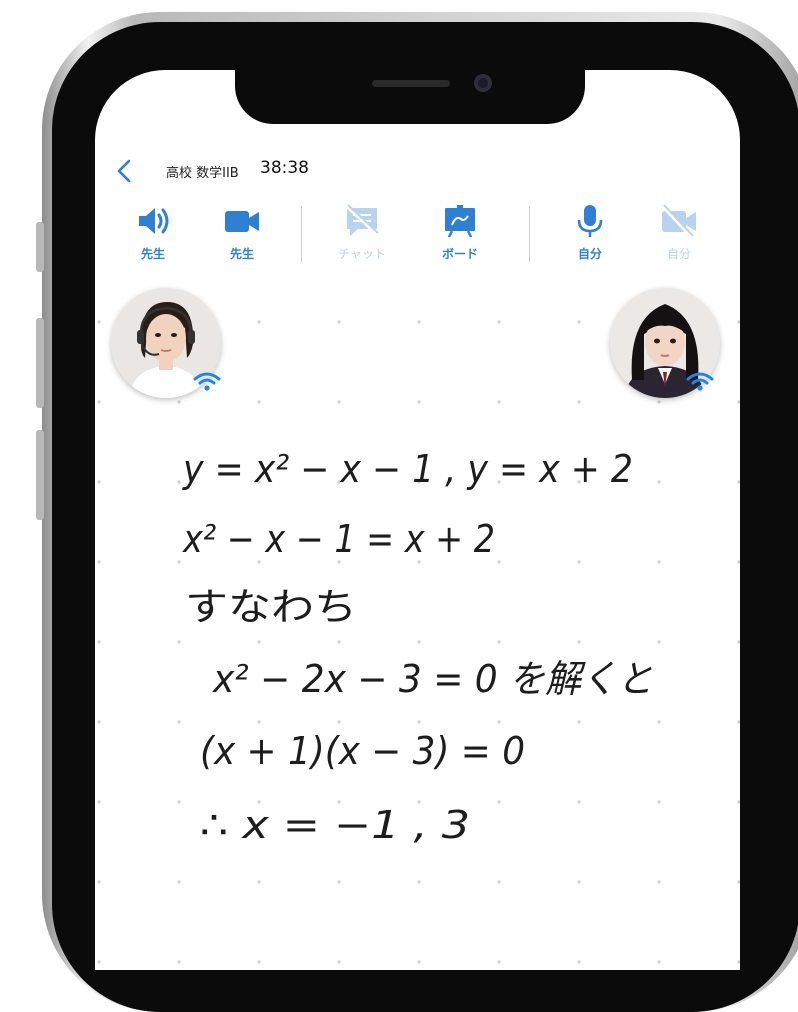  What do you see at coordinates (483, 83) in the screenshot?
I see `front-camera` at bounding box center [483, 83].